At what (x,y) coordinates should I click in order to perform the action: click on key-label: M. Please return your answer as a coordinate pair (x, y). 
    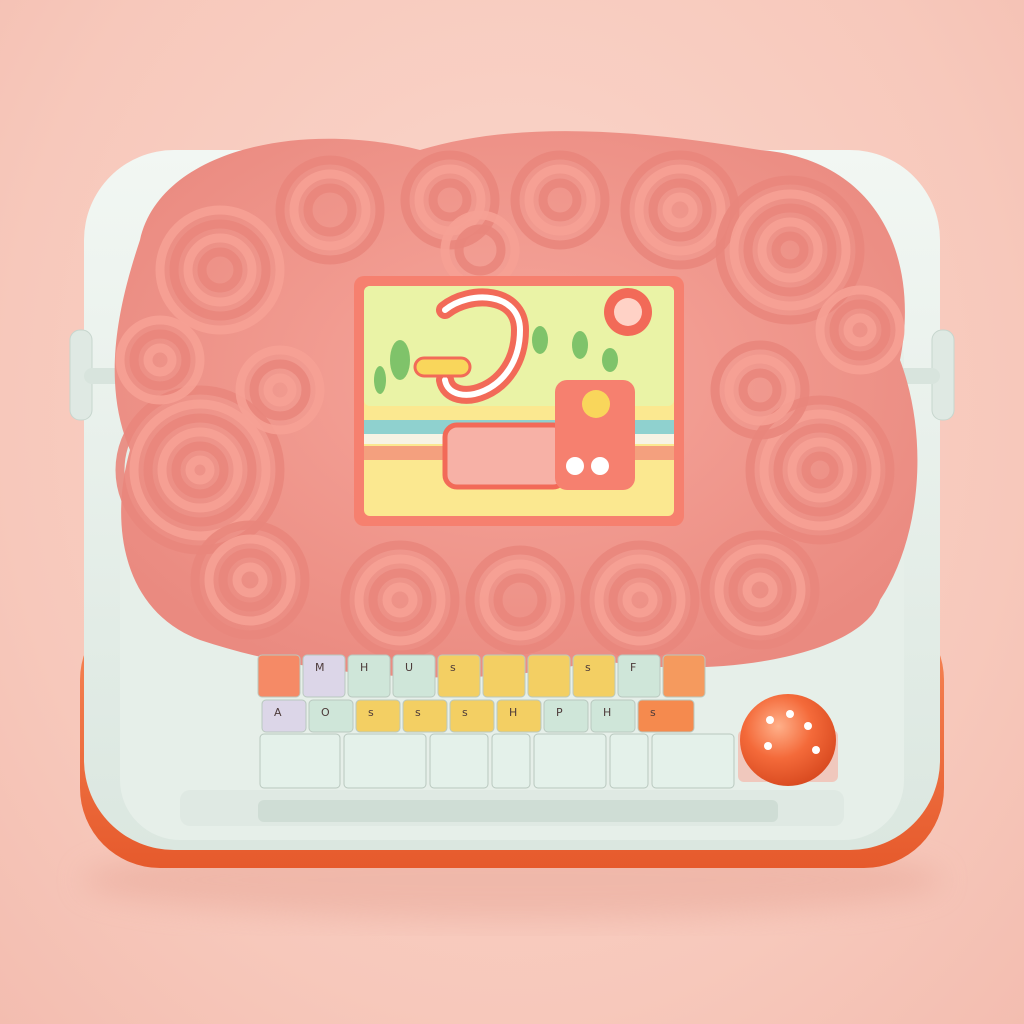
    Looking at the image, I should click on (320, 667).